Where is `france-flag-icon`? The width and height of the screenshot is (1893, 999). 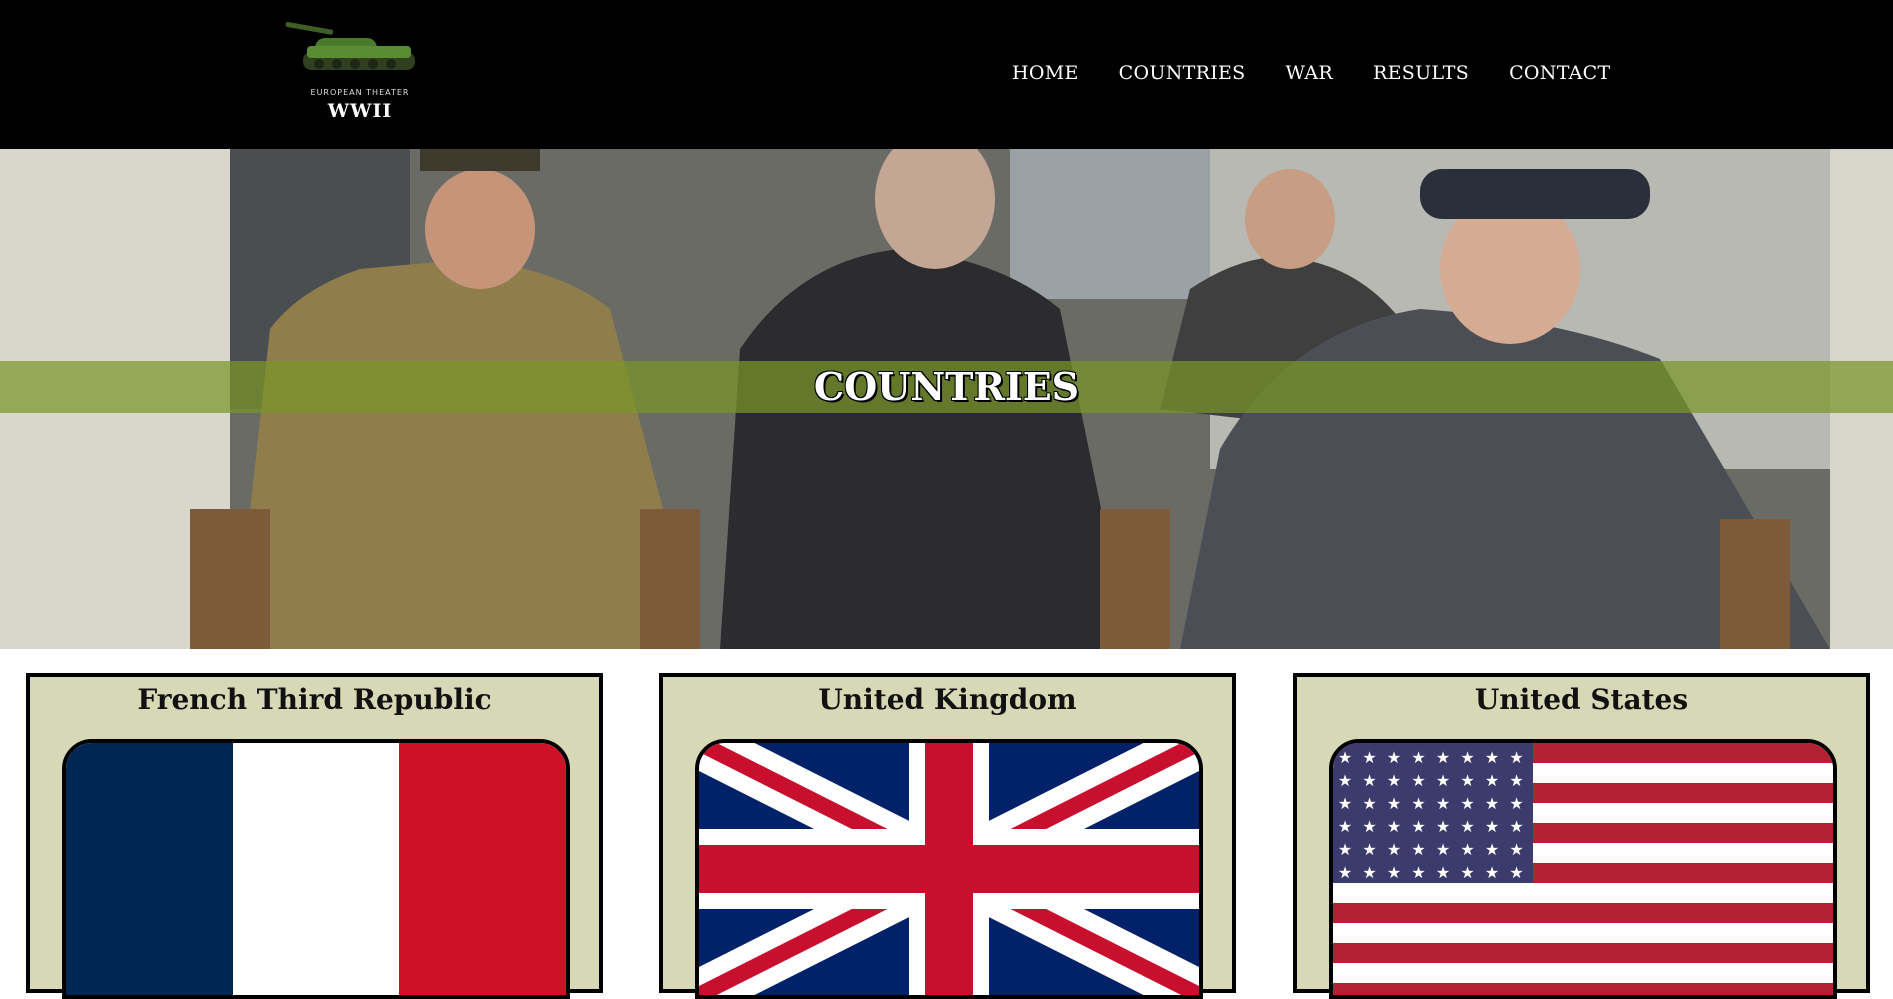
france-flag-icon is located at coordinates (316, 869).